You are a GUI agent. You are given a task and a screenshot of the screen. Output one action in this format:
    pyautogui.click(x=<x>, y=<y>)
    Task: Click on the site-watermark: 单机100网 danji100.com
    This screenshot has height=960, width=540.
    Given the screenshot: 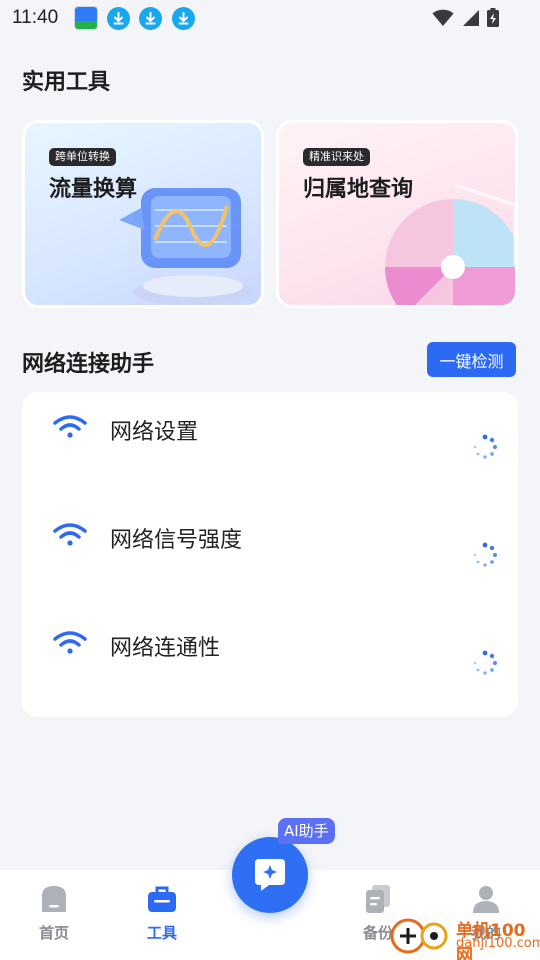 What is the action you would take?
    pyautogui.click(x=464, y=936)
    